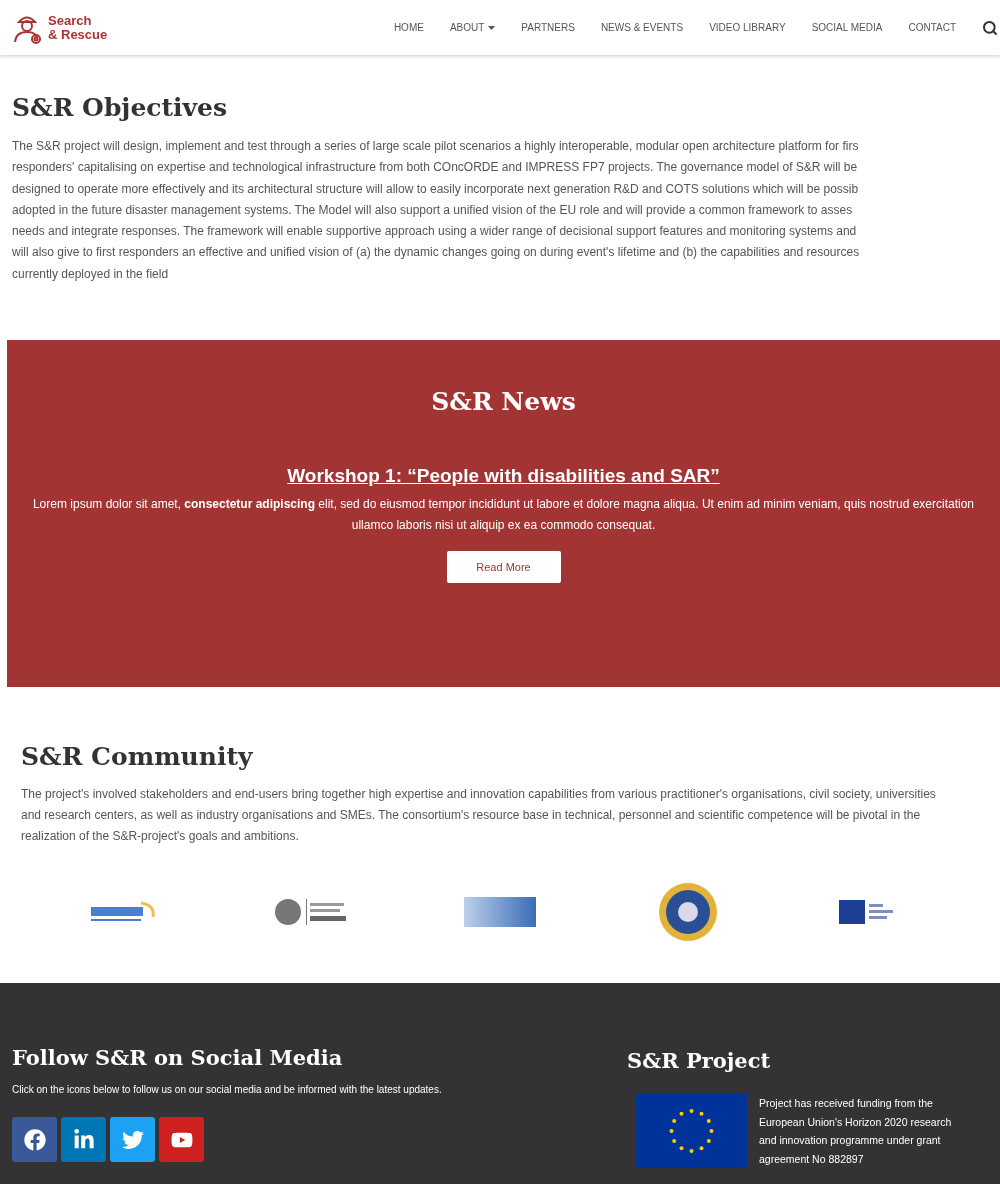 This screenshot has height=1184, width=1000. What do you see at coordinates (181, 1140) in the screenshot?
I see `youtube-link` at bounding box center [181, 1140].